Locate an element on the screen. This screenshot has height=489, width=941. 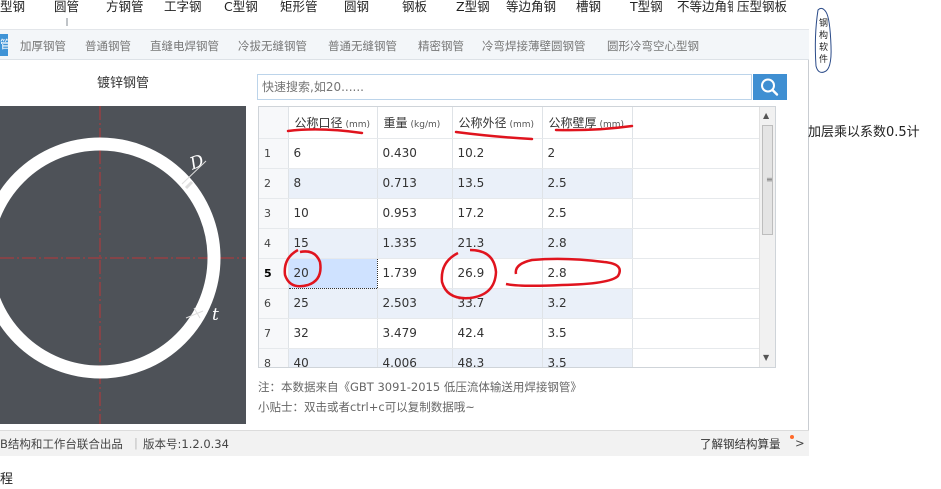
col-header-nominal-bore: 公称口径 (mm) is located at coordinates (333, 123).